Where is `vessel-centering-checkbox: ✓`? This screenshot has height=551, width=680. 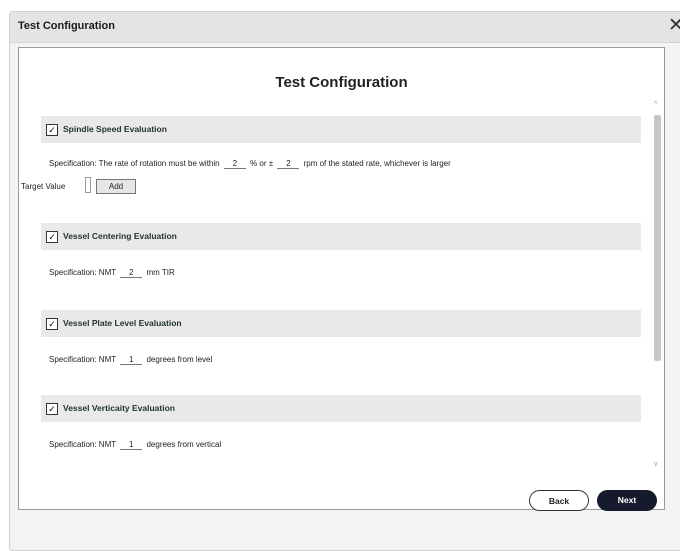
vessel-centering-checkbox: ✓ is located at coordinates (52, 237).